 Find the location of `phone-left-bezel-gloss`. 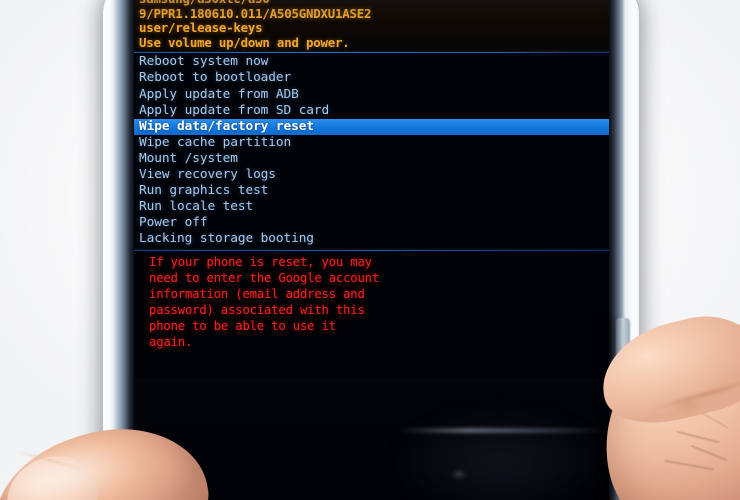

phone-left-bezel-gloss is located at coordinates (110, 250).